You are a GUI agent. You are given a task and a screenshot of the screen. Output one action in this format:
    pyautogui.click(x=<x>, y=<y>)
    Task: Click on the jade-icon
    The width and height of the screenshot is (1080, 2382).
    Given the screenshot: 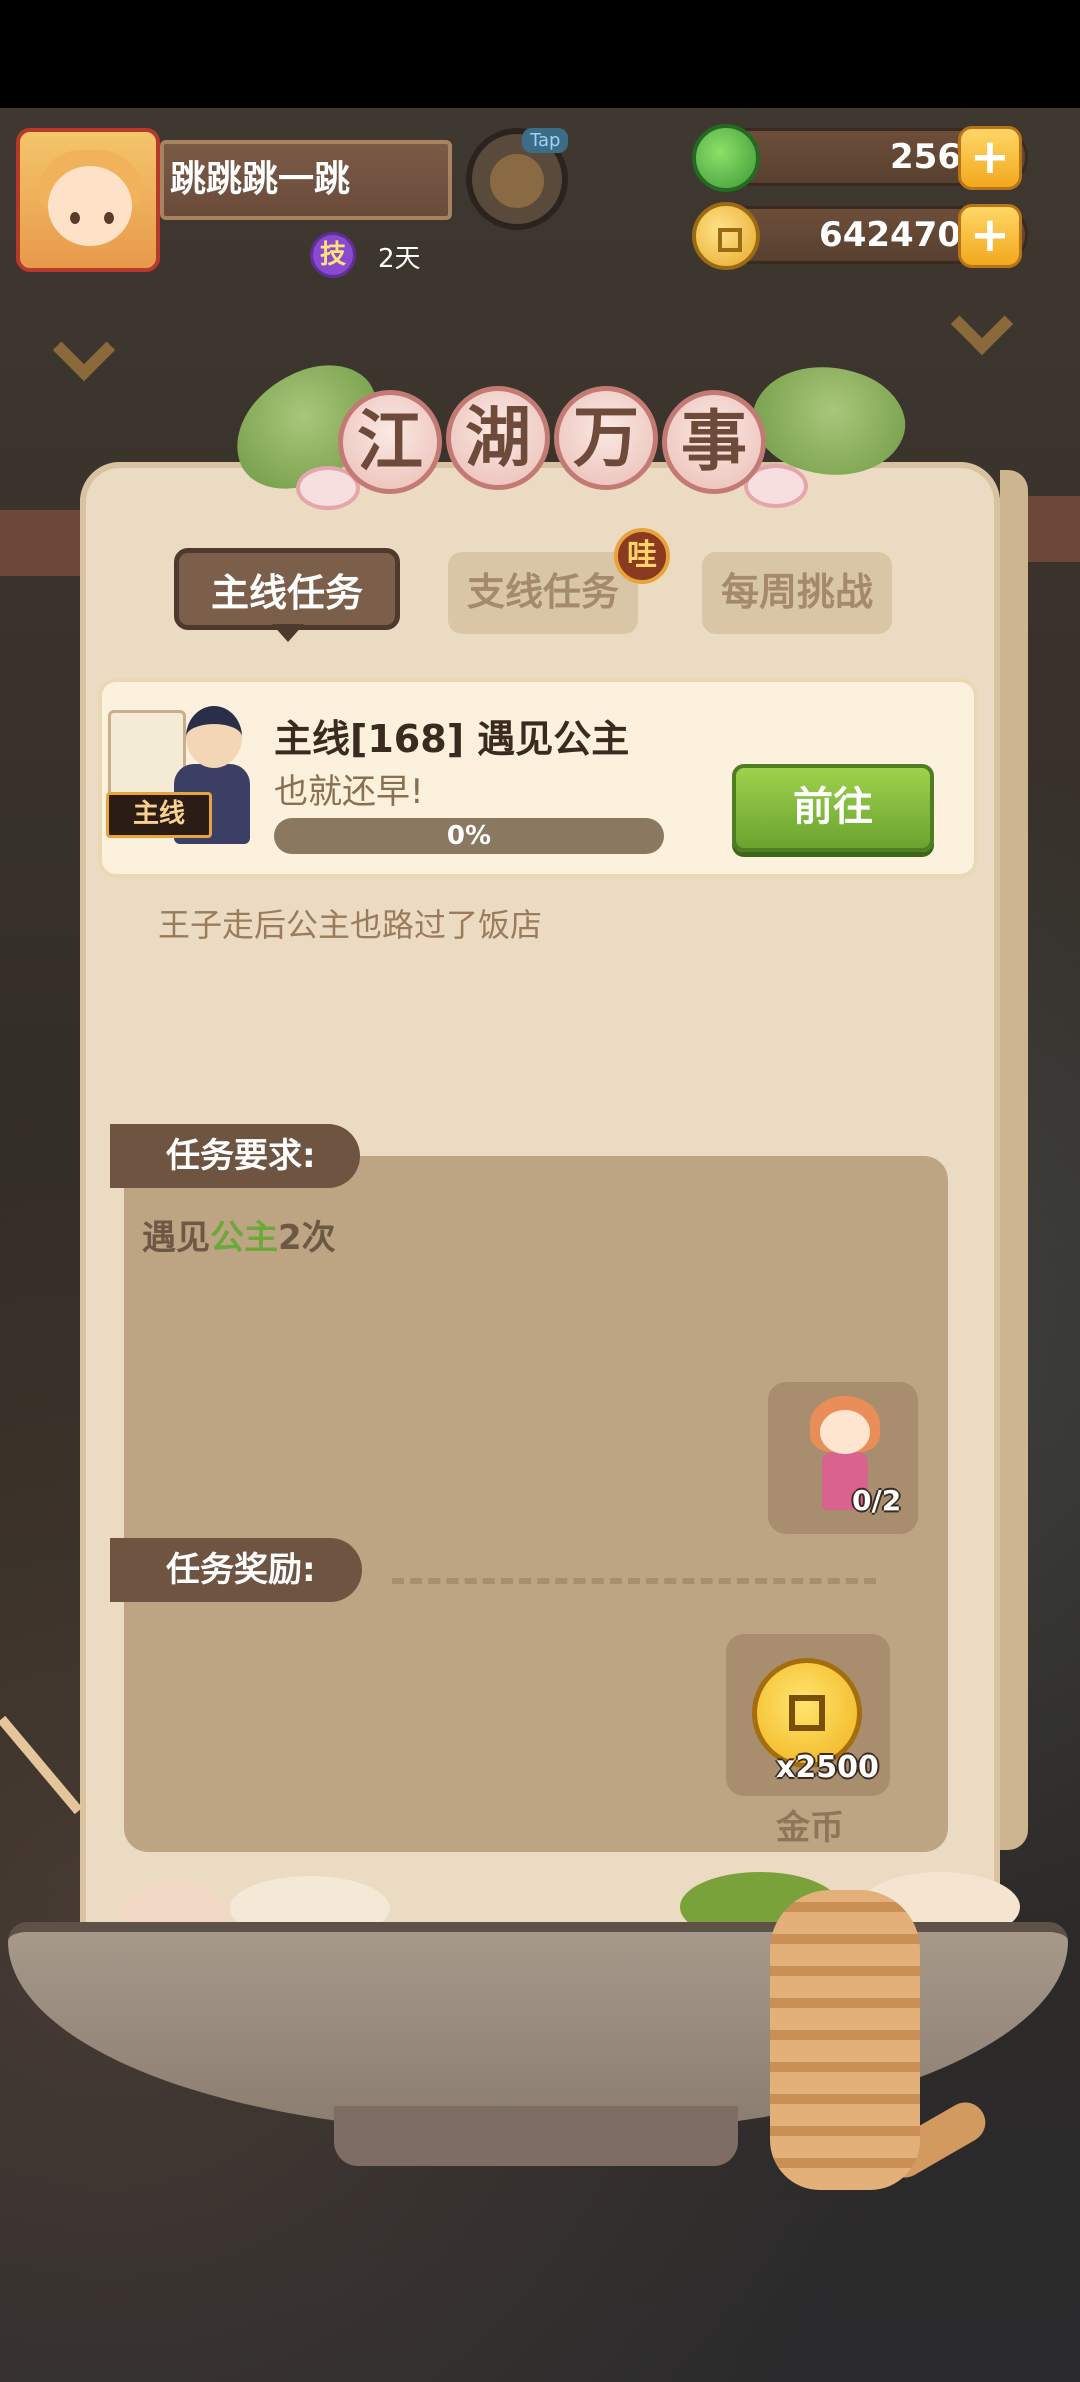 What is the action you would take?
    pyautogui.click(x=726, y=158)
    